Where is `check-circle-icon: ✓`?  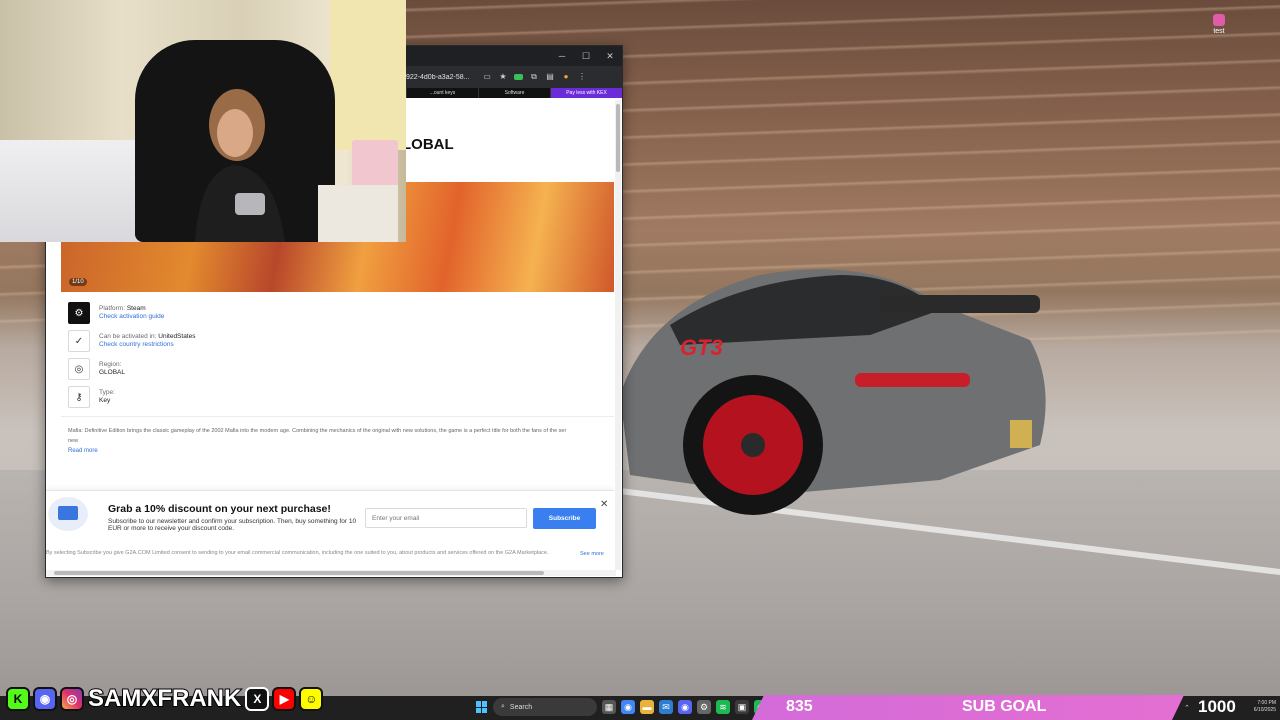 check-circle-icon: ✓ is located at coordinates (79, 341).